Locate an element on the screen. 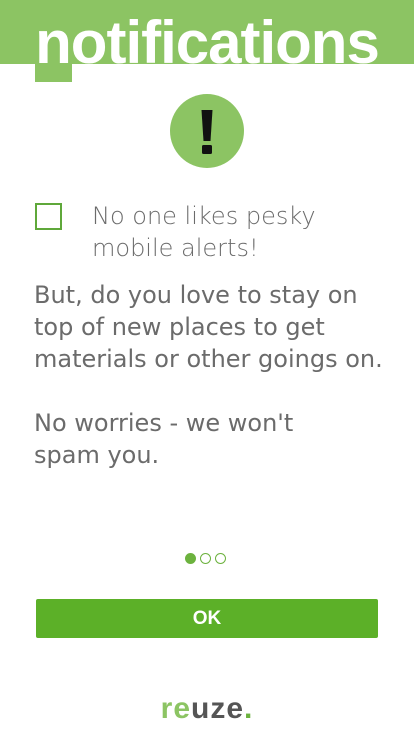  exclamation-icon is located at coordinates (207, 131).